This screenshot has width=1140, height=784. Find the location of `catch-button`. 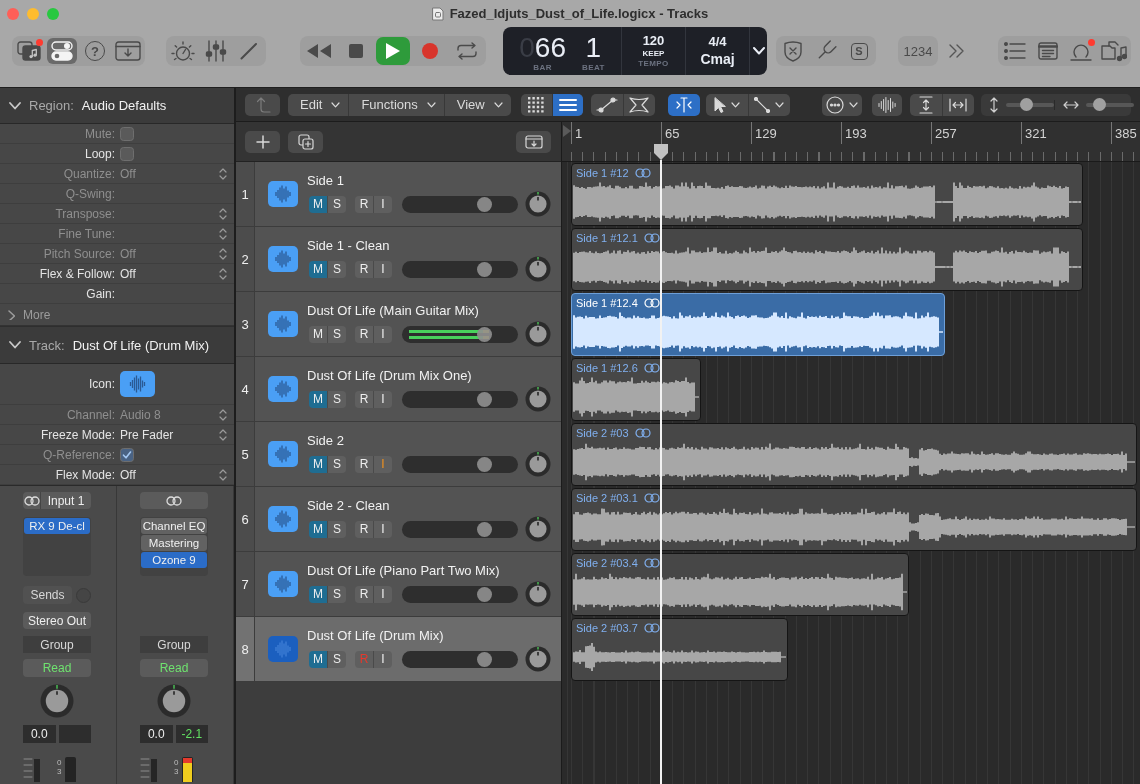

catch-button is located at coordinates (683, 104).